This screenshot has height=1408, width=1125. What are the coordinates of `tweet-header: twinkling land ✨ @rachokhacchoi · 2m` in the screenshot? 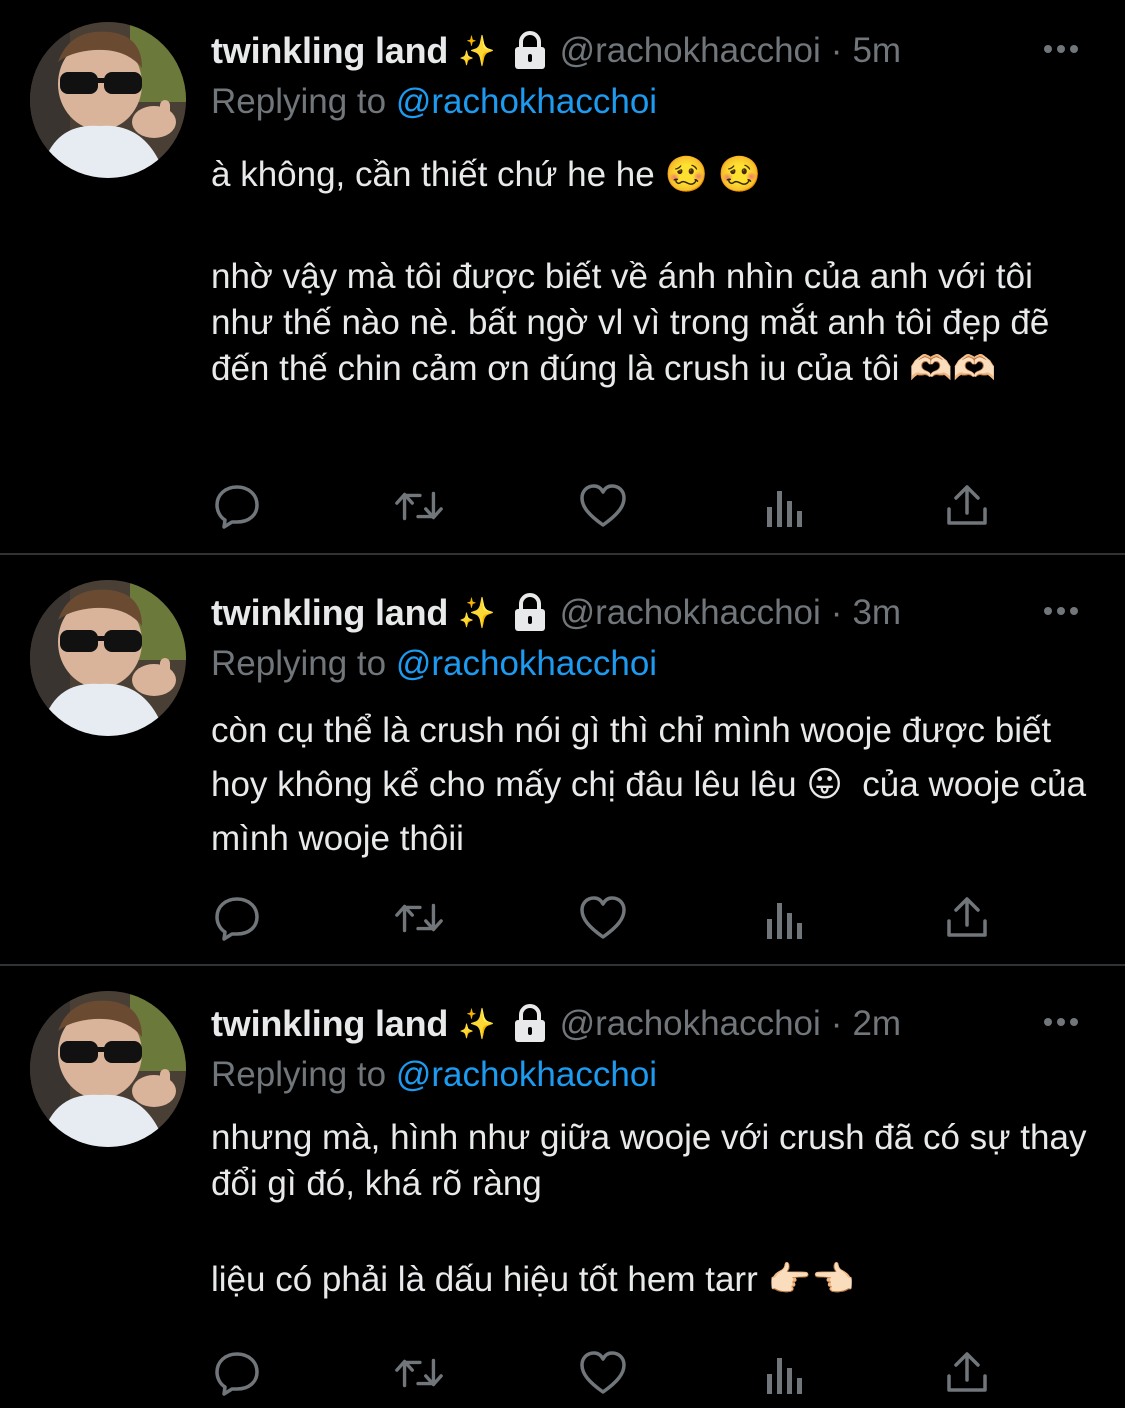 It's located at (648, 1024).